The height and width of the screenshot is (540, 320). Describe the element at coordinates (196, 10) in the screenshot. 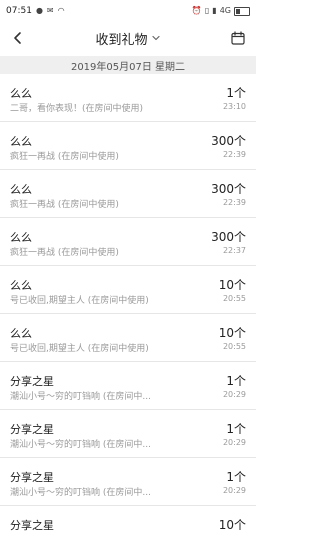

I see `alarm-icon: ⏰` at that location.